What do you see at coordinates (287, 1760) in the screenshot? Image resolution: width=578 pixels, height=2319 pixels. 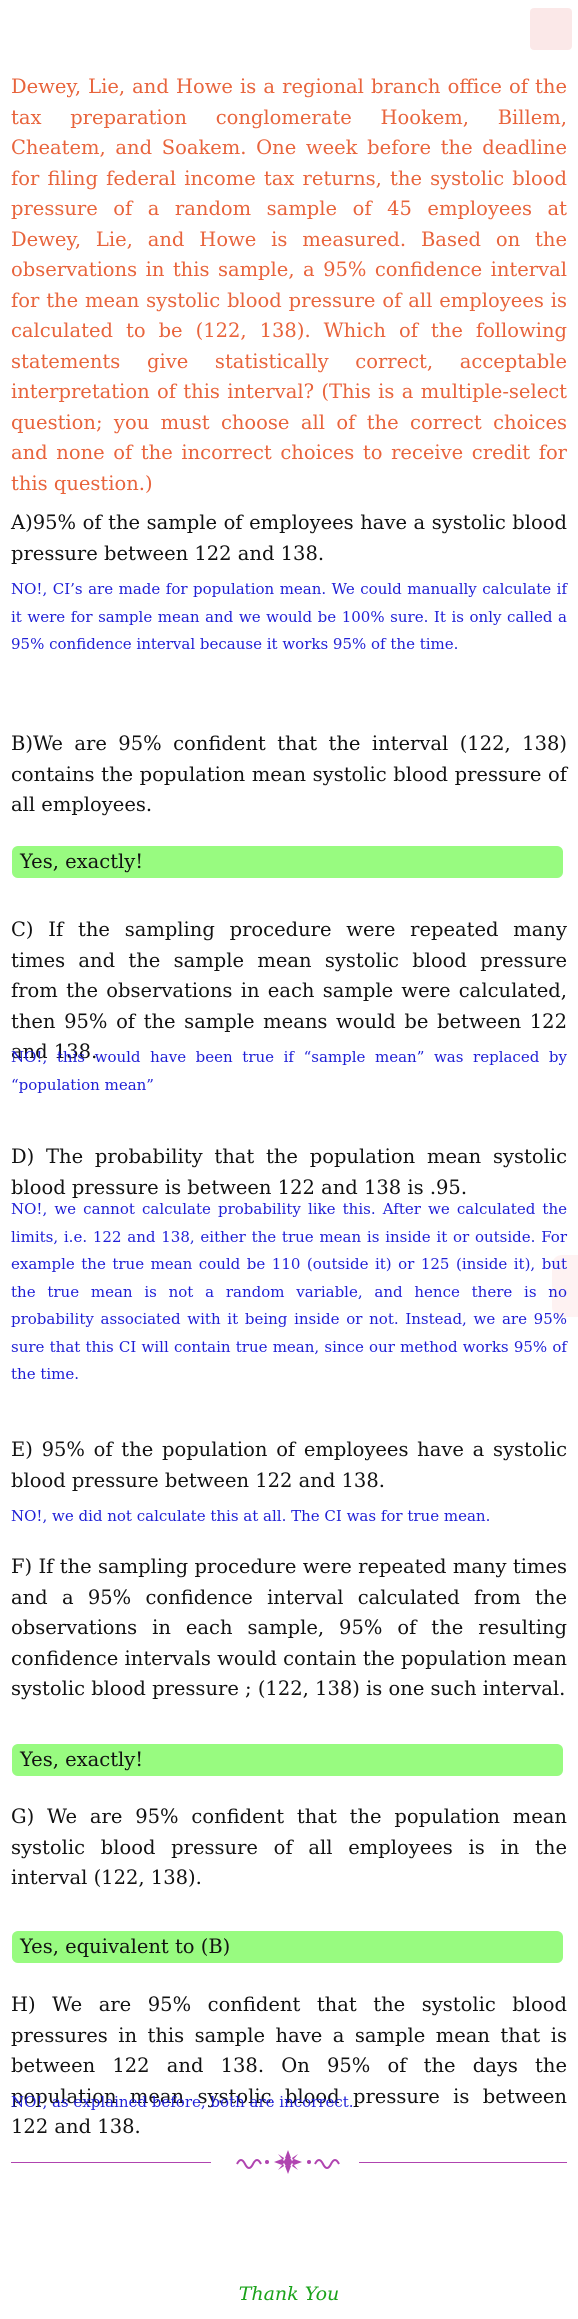 I see `option-f-answer: Yes, exactly!` at bounding box center [287, 1760].